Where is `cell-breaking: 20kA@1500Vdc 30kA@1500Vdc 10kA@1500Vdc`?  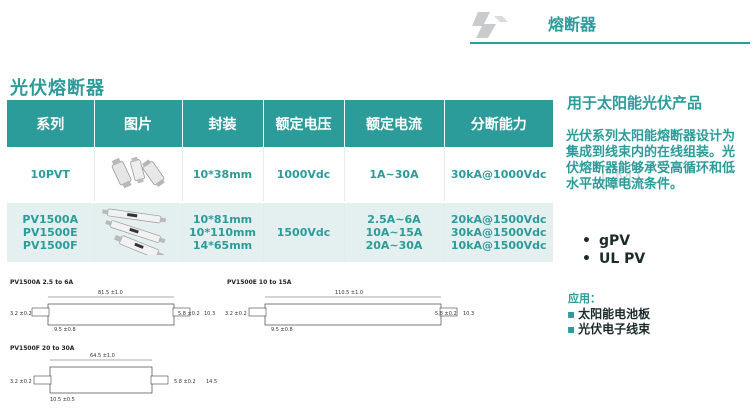 cell-breaking: 20kA@1500Vdc 30kA@1500Vdc 10kA@1500Vdc is located at coordinates (498, 232).